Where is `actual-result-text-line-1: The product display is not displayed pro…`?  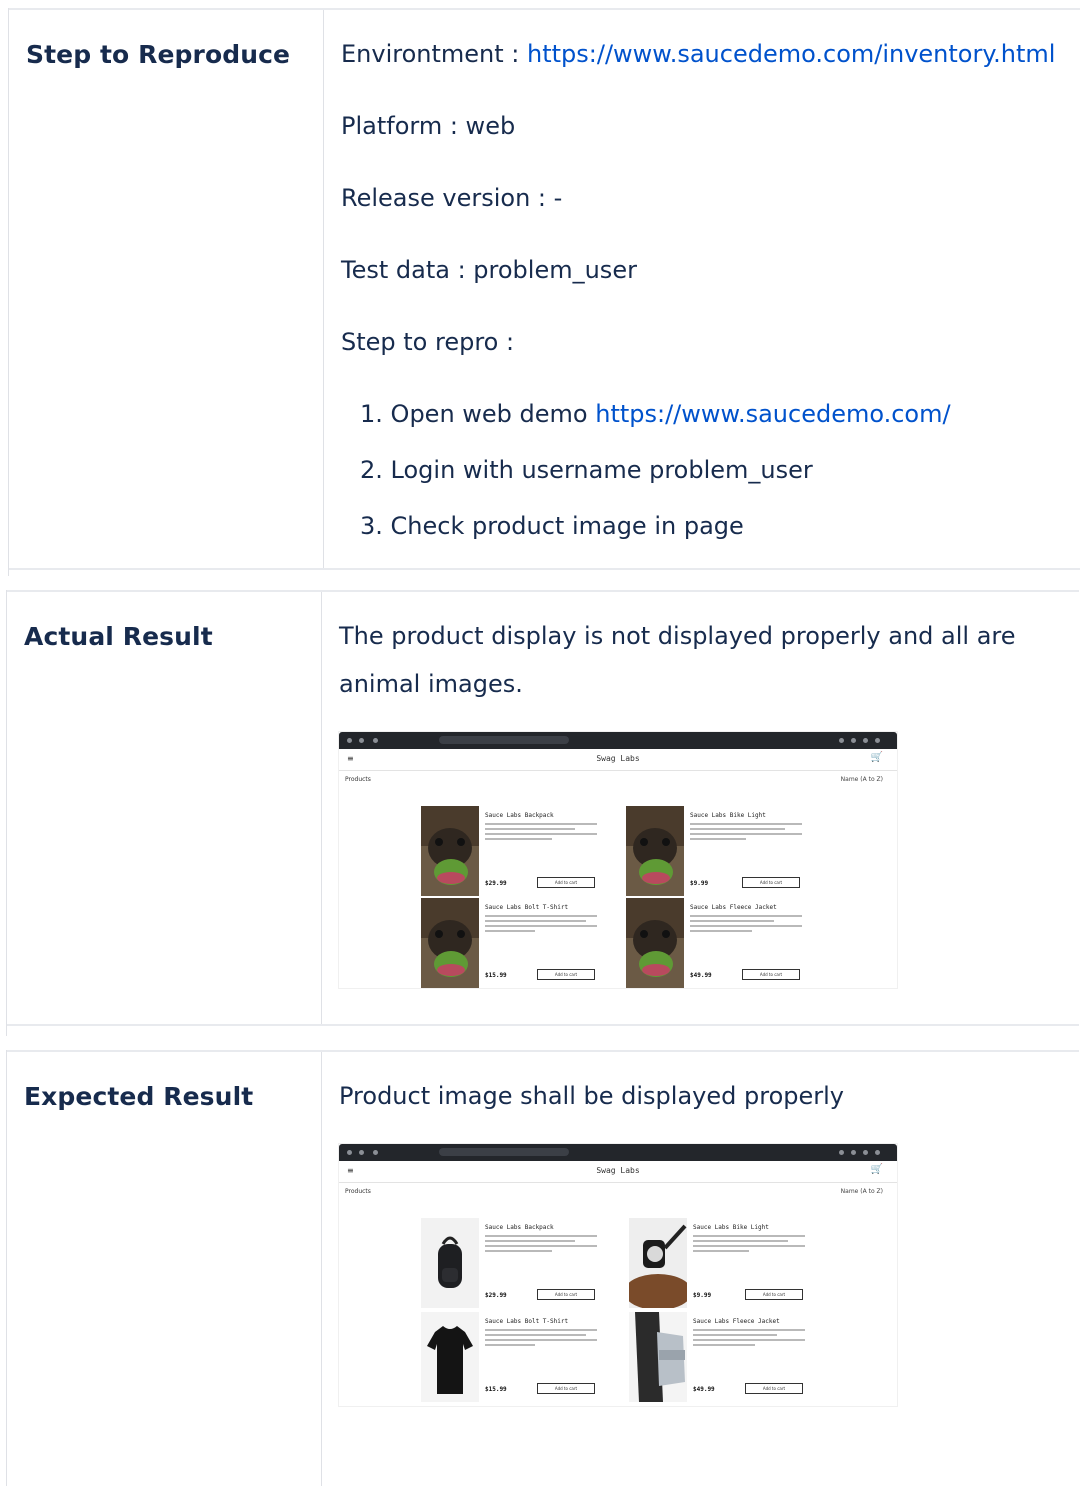
actual-result-text-line-1: The product display is not displayed pro… is located at coordinates (677, 636).